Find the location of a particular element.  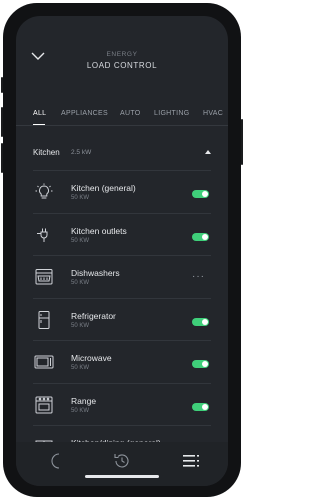

header-supertitle: ENERGY is located at coordinates (122, 54).